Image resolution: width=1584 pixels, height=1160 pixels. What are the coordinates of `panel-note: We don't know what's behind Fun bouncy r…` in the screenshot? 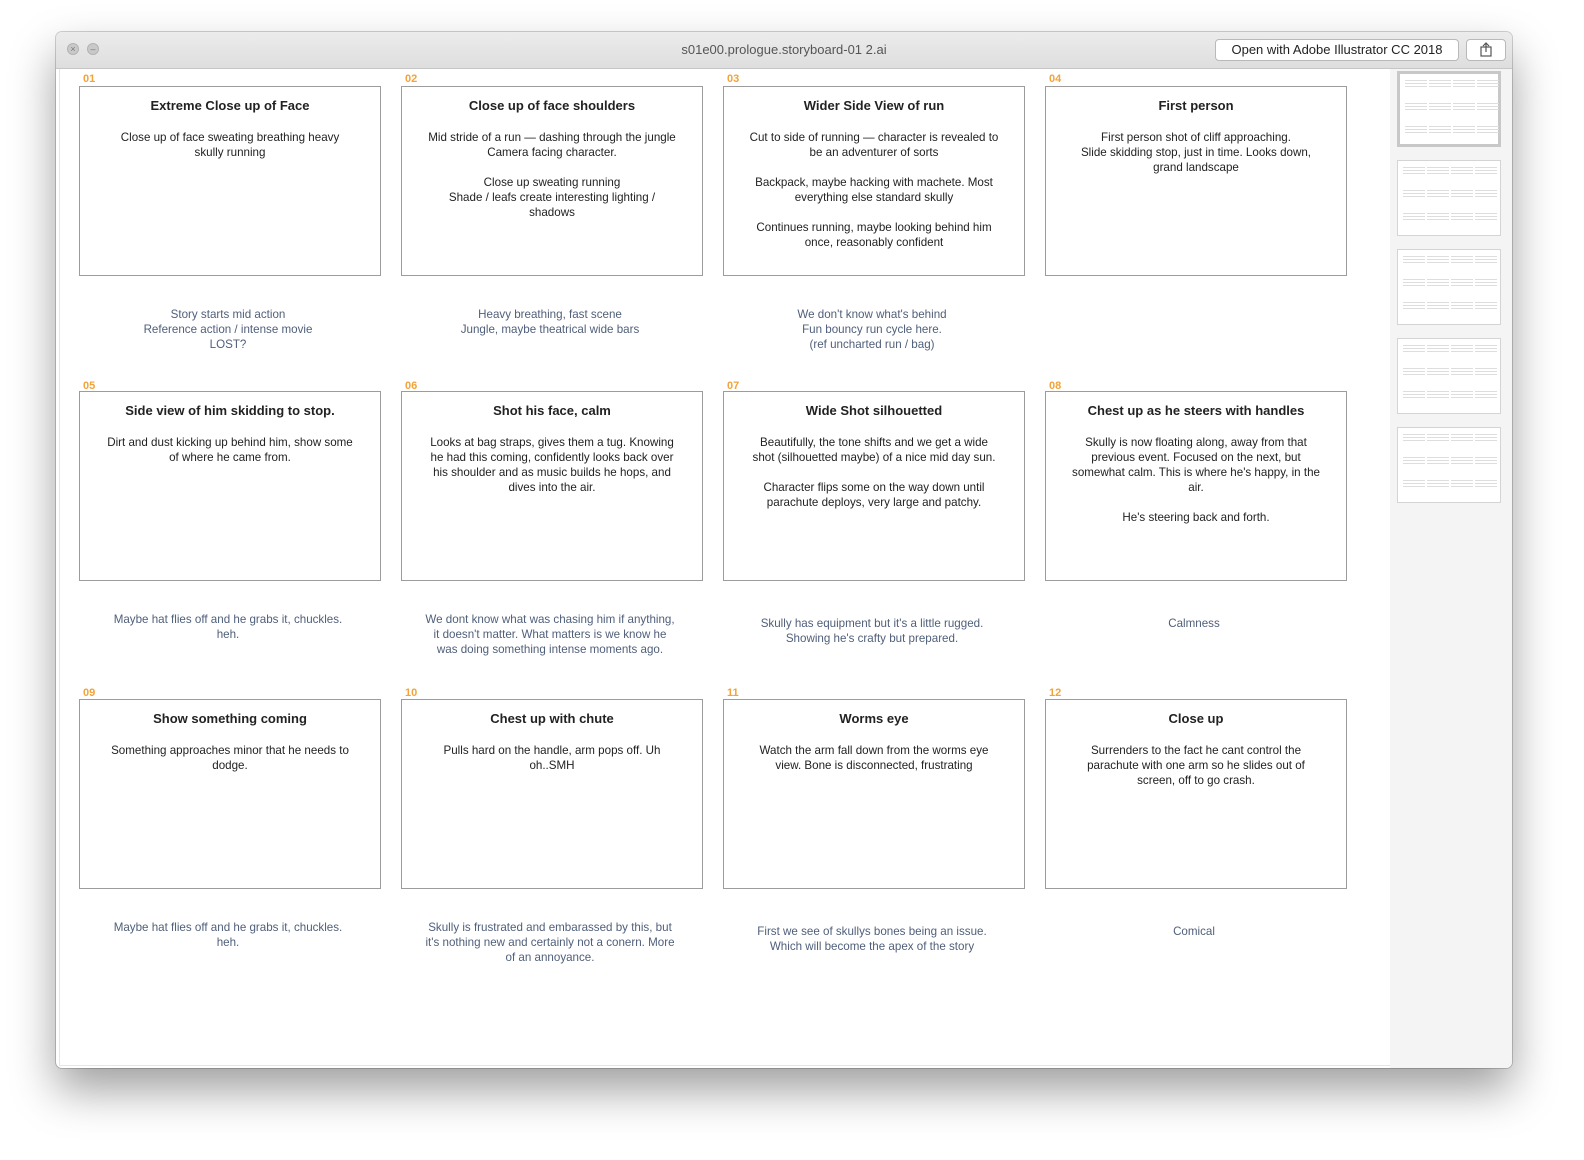 It's located at (872, 329).